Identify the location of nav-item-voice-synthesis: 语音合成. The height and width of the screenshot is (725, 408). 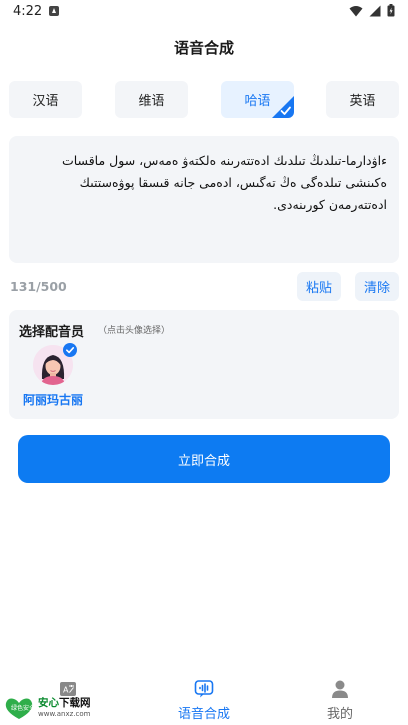
(204, 698).